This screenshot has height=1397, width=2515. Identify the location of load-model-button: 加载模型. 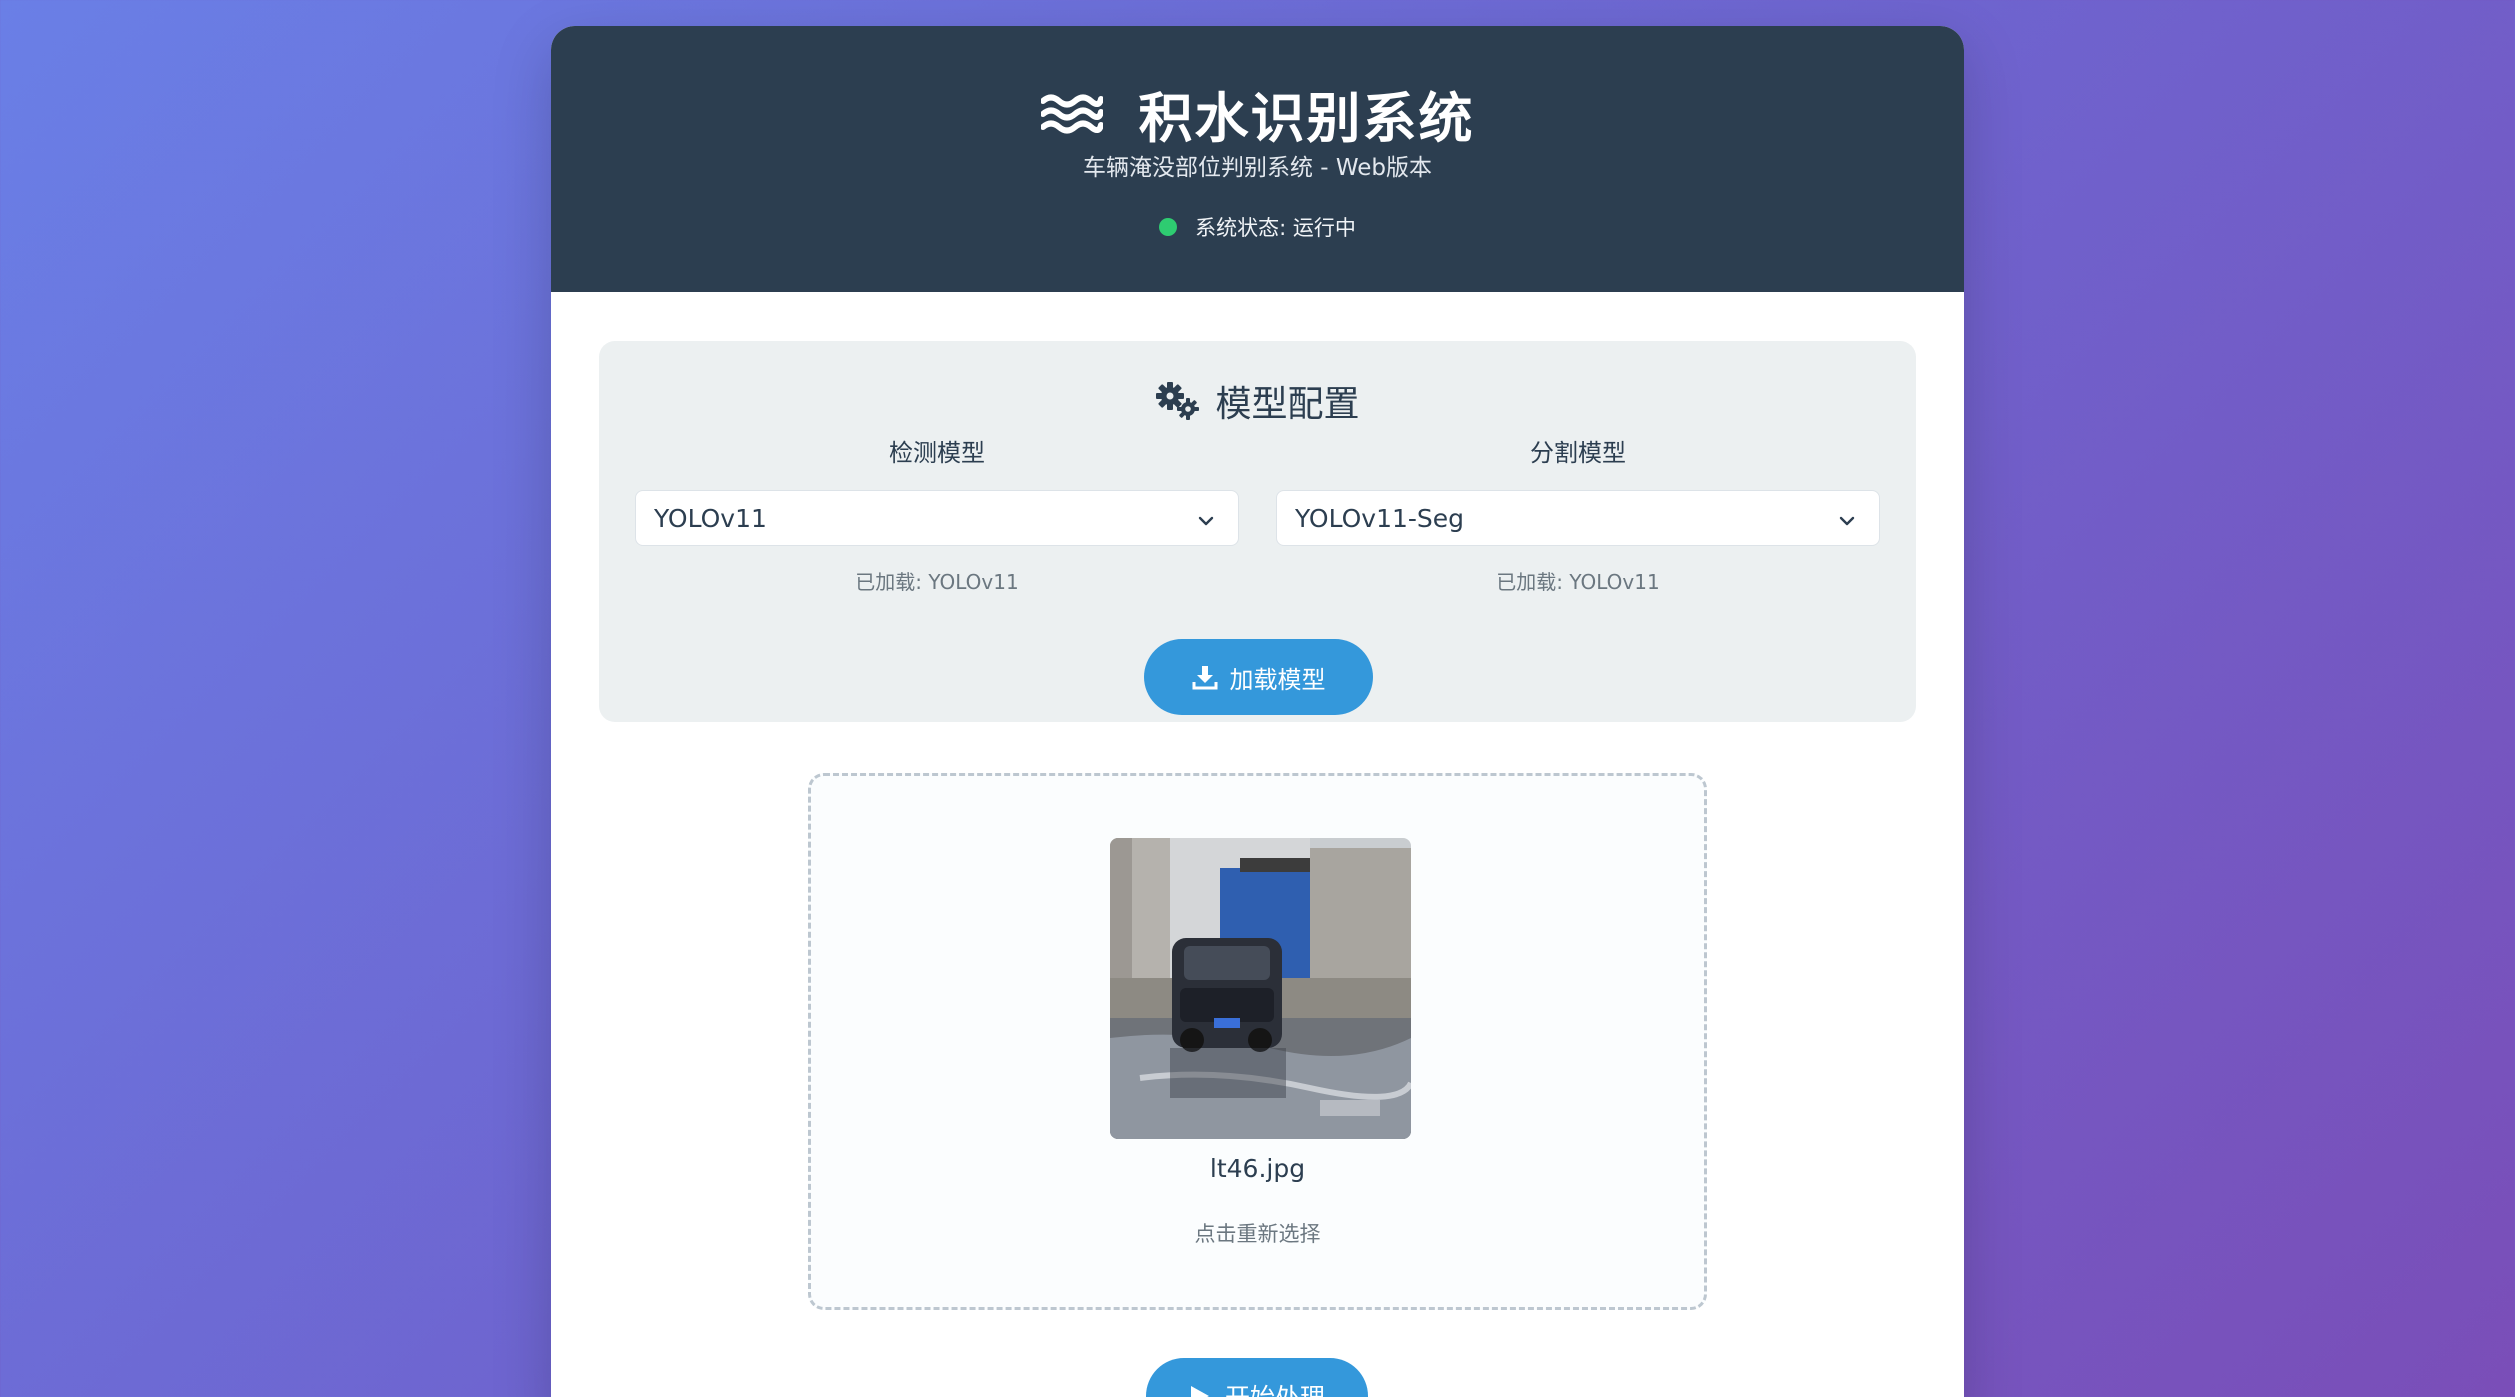
(1258, 677).